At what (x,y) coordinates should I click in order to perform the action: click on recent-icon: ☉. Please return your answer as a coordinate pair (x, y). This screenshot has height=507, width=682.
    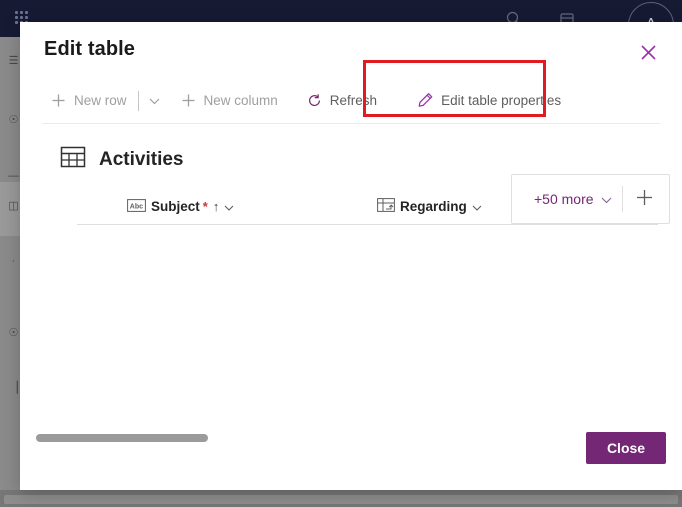
    Looking at the image, I should click on (13, 120).